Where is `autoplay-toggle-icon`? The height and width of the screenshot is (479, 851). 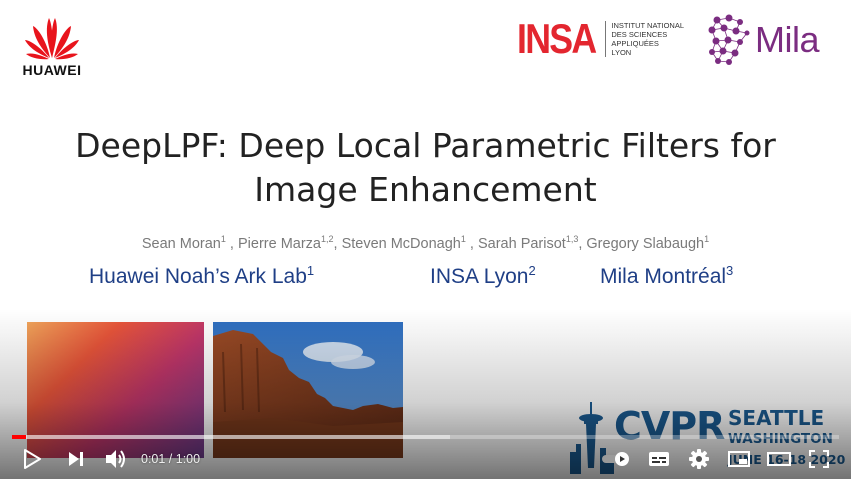
autoplay-toggle-icon is located at coordinates (615, 459).